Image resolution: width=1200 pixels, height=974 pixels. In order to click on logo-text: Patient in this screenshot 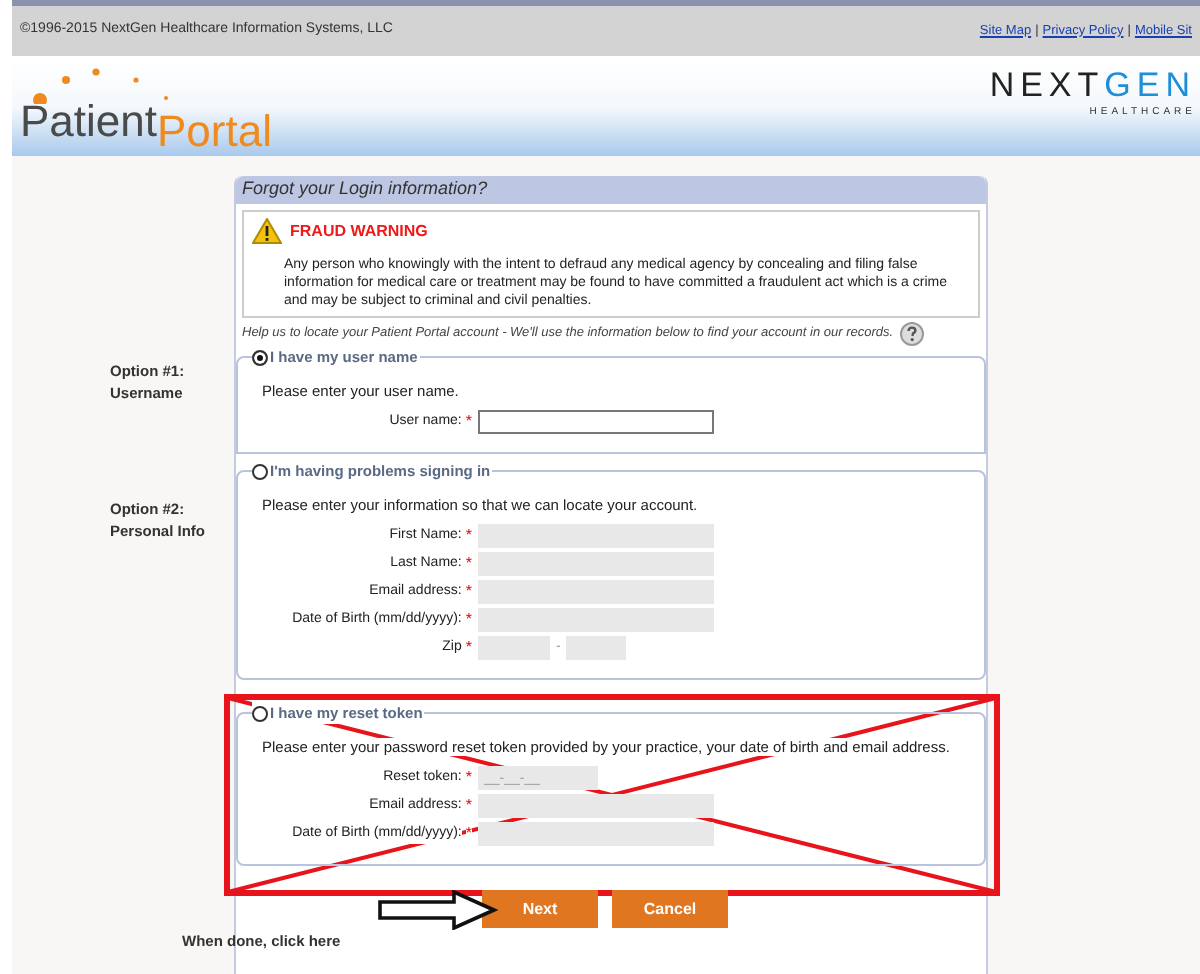, I will do `click(88, 122)`.